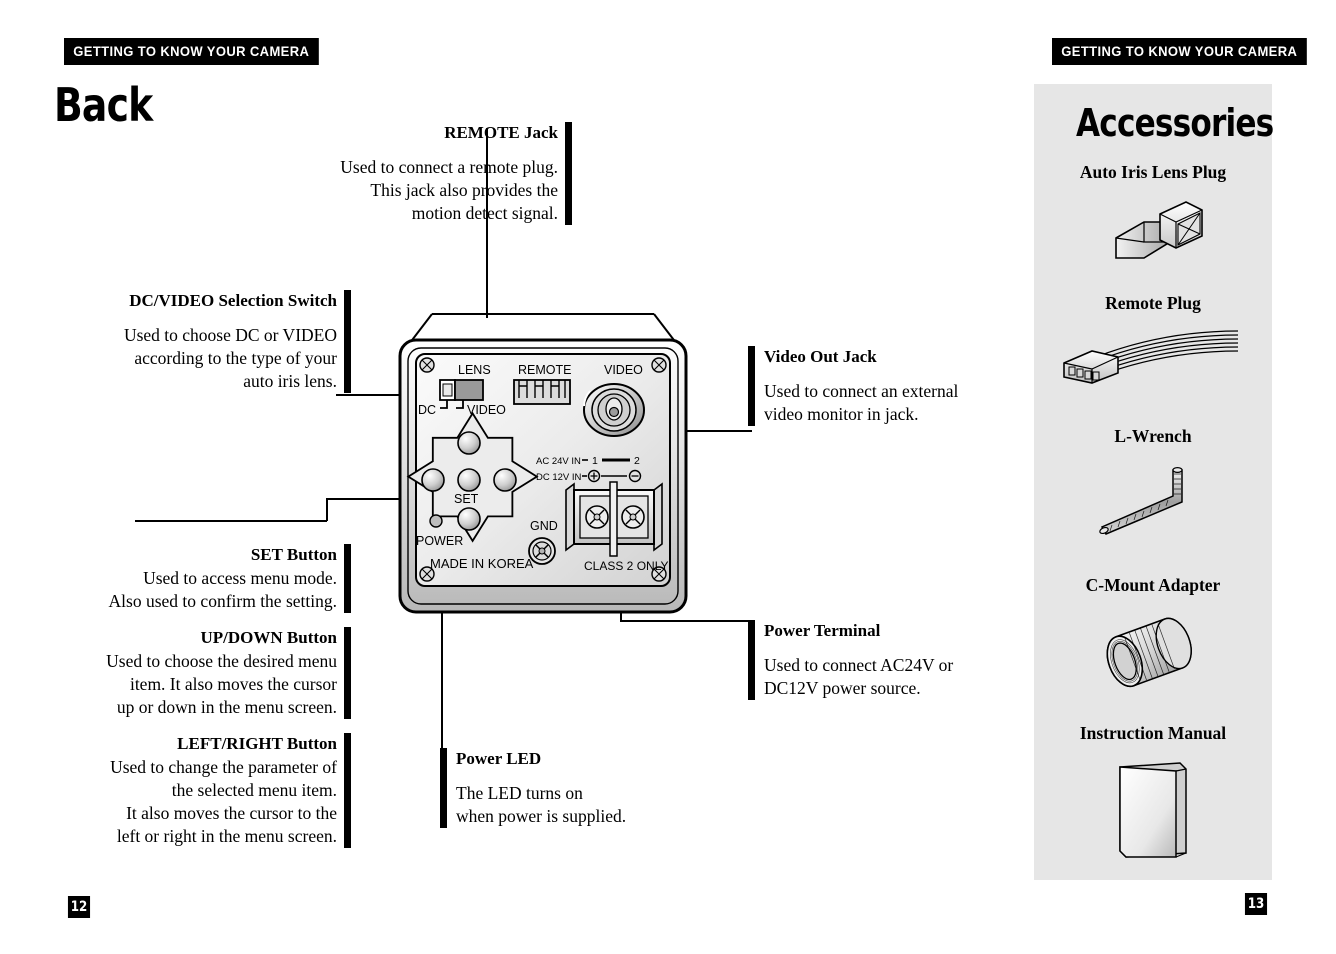 This screenshot has width=1336, height=954. Describe the element at coordinates (1153, 232) in the screenshot. I see `connector-plug-icon` at that location.